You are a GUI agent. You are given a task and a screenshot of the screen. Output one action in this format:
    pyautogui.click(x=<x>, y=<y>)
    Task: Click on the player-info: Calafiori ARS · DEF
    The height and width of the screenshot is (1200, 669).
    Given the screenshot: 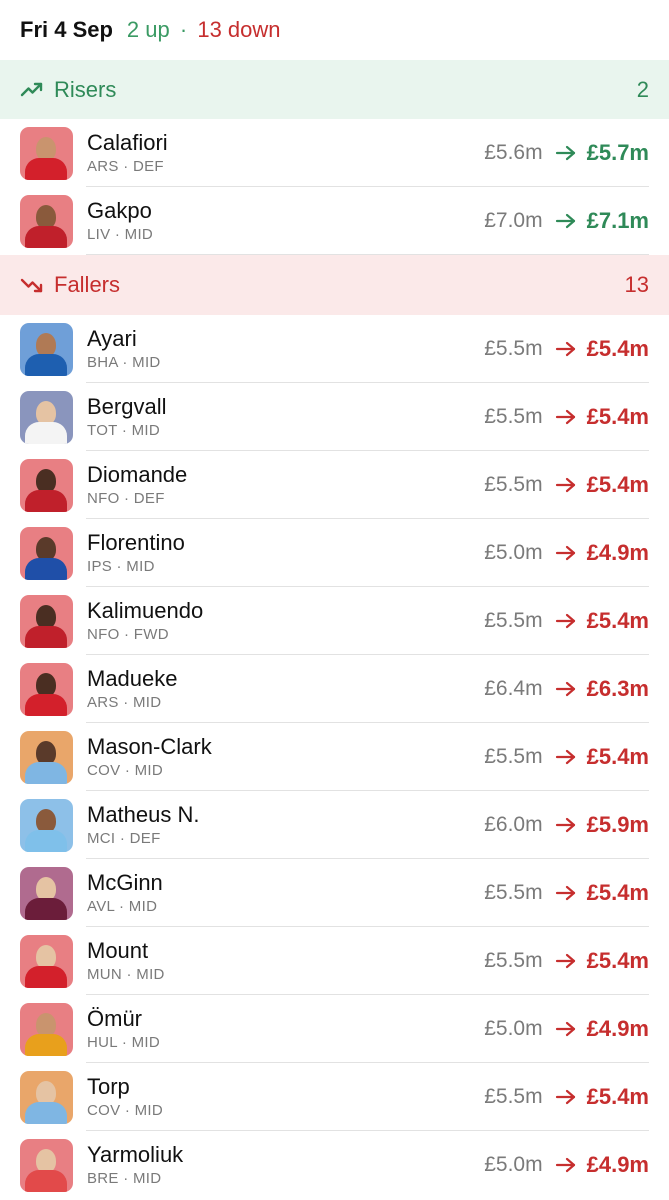 What is the action you would take?
    pyautogui.click(x=285, y=153)
    